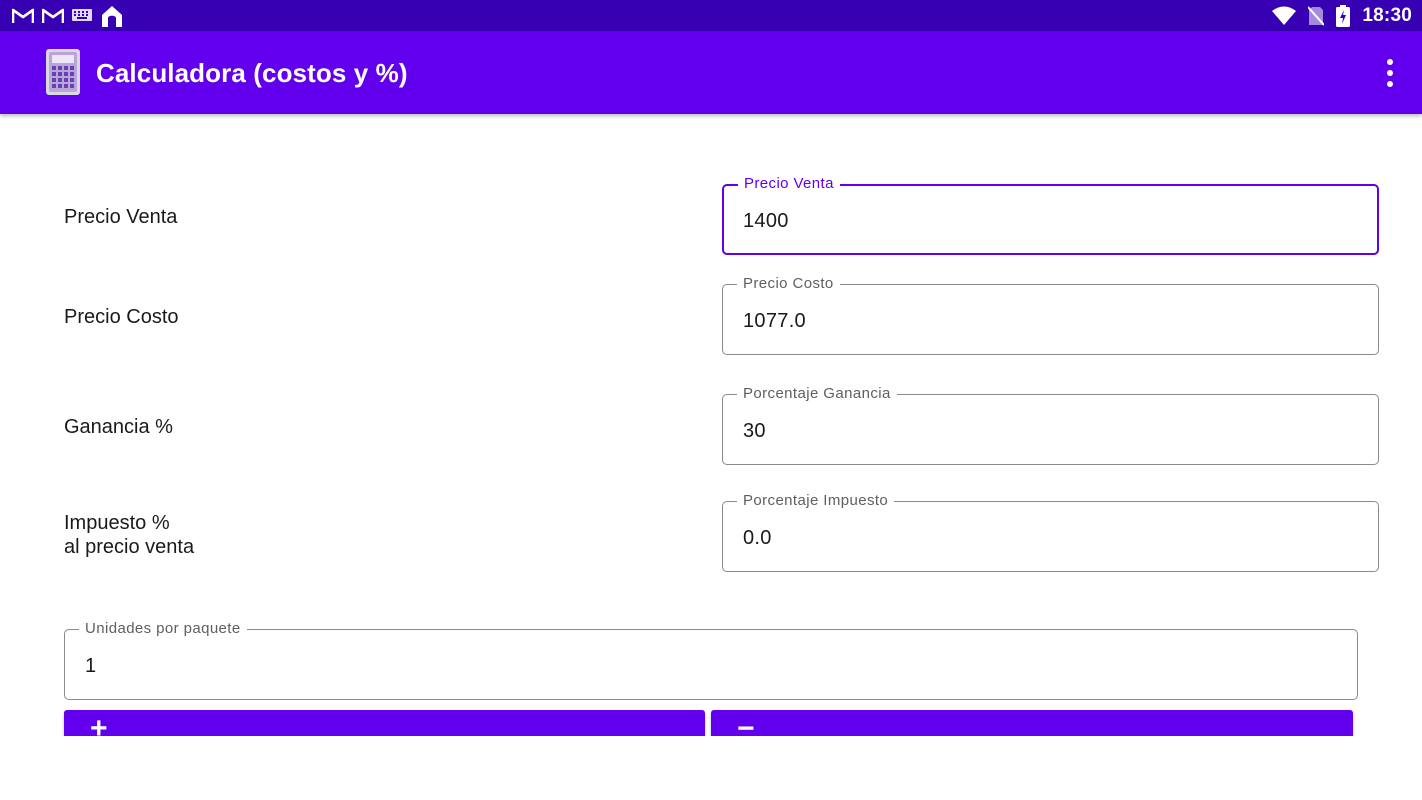  What do you see at coordinates (129, 535) in the screenshot?
I see `impuesto-label: Impuesto % al precio venta` at bounding box center [129, 535].